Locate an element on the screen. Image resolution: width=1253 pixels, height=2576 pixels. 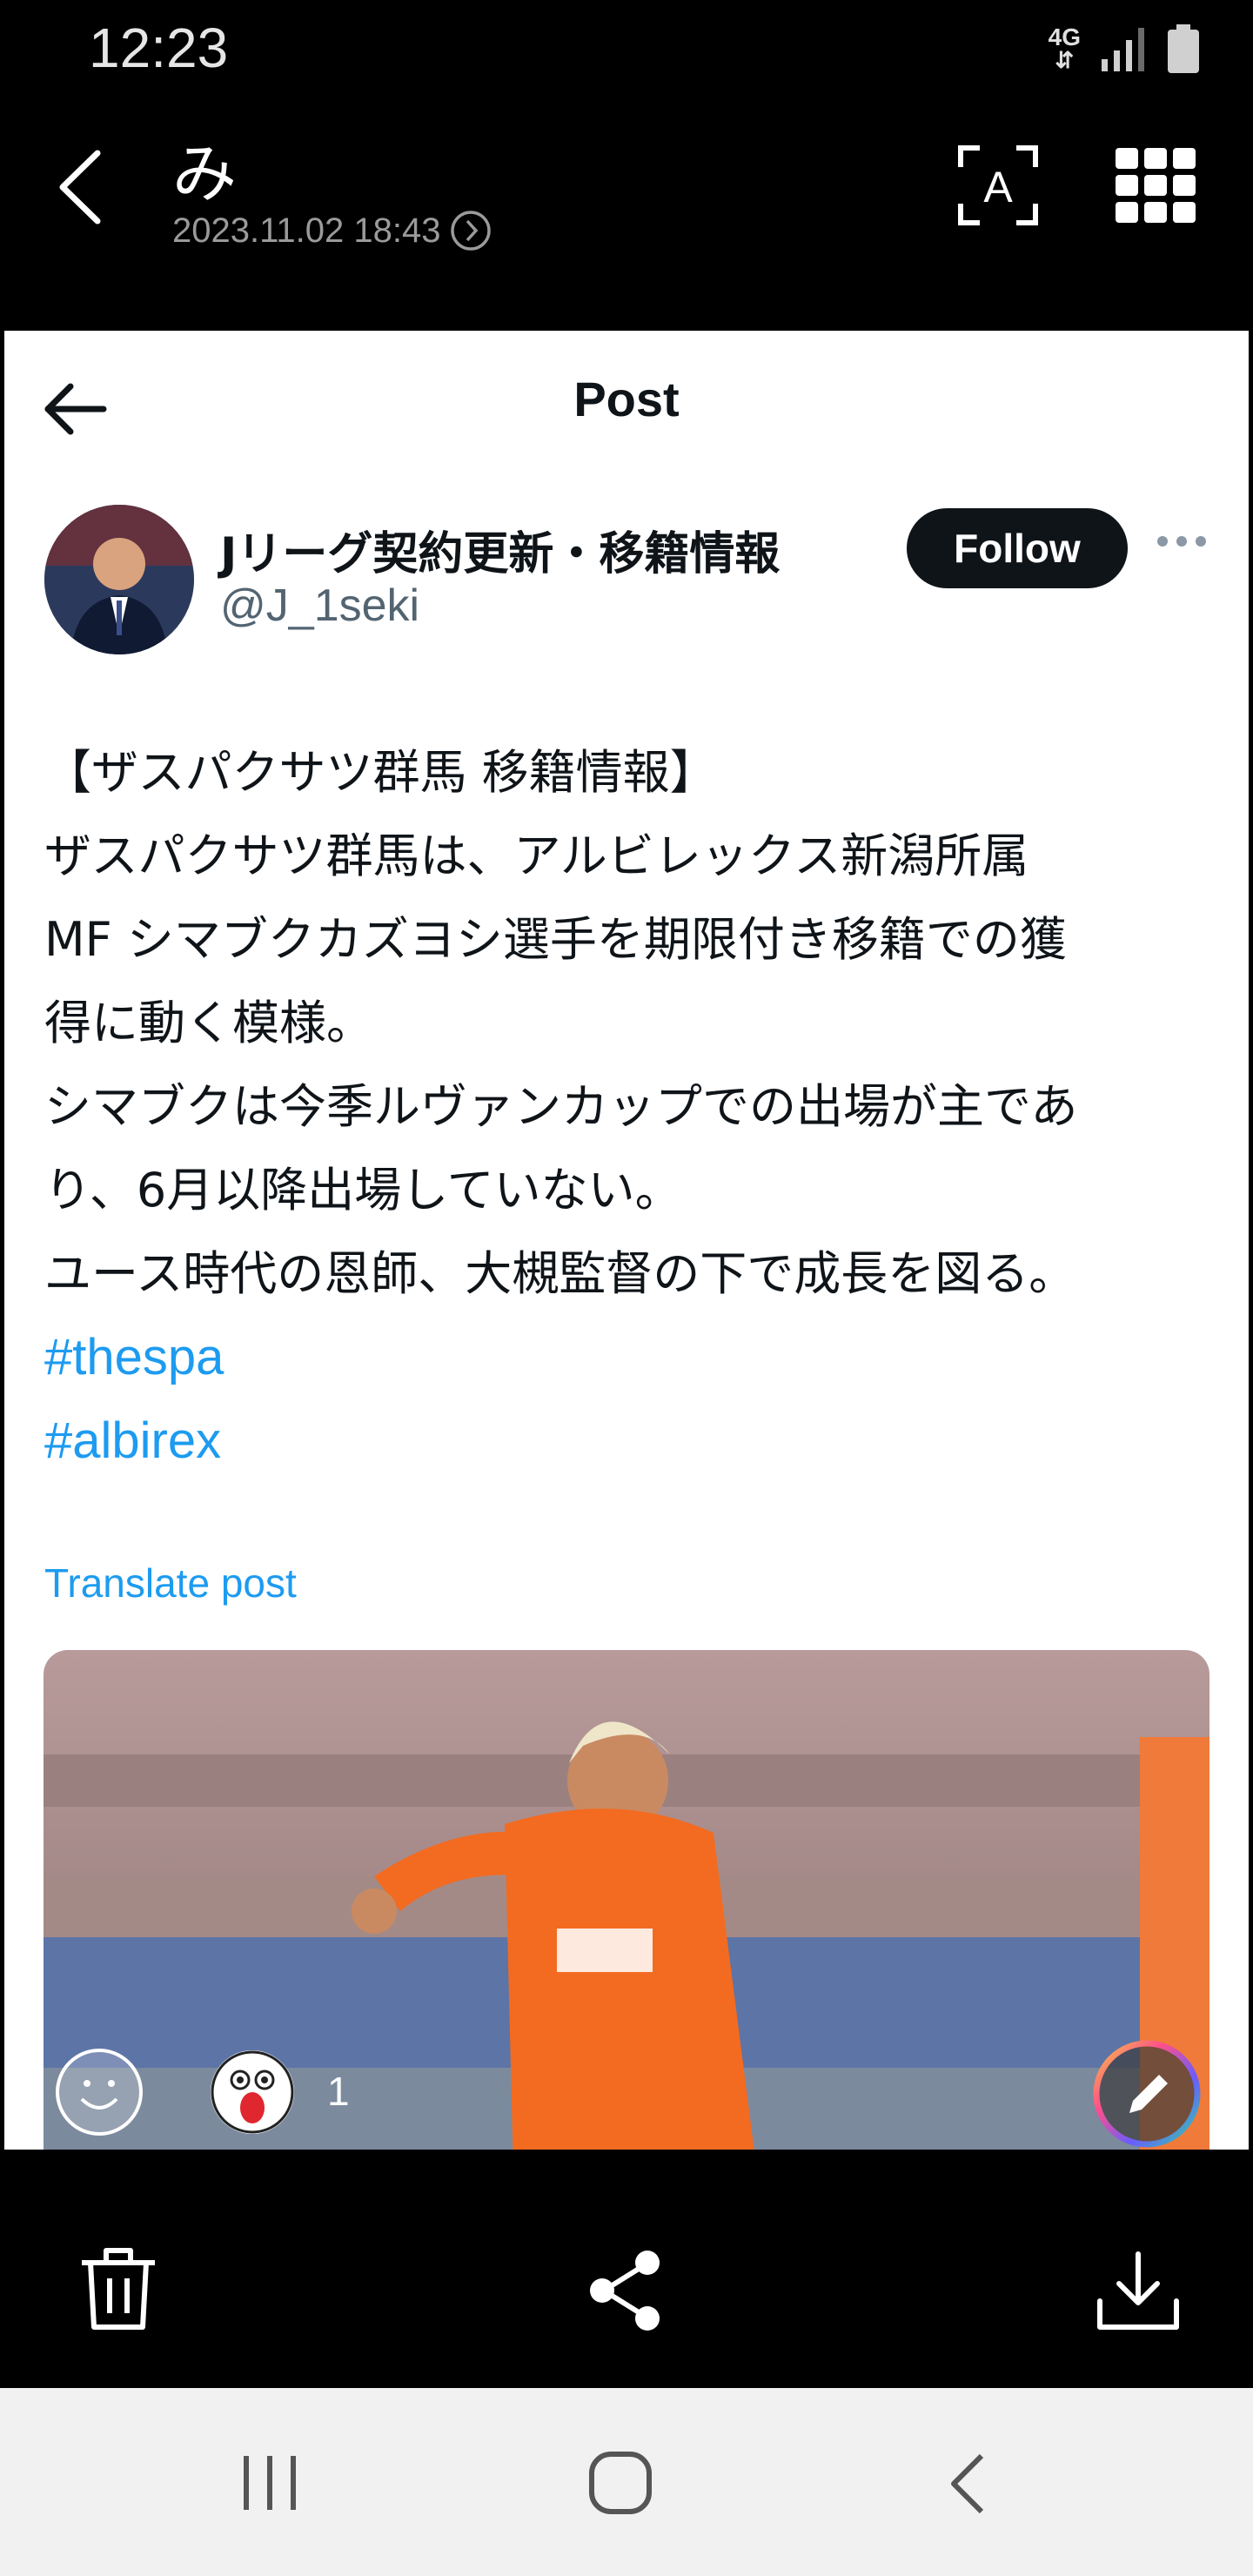
date-text: 2023.11.02 18:43 is located at coordinates (306, 230).